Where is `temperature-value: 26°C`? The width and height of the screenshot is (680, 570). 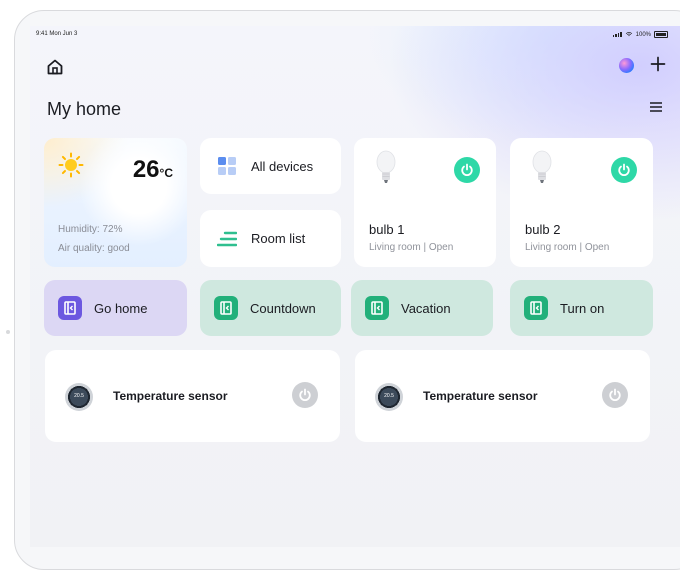
temperature-value: 26°C is located at coordinates (153, 170).